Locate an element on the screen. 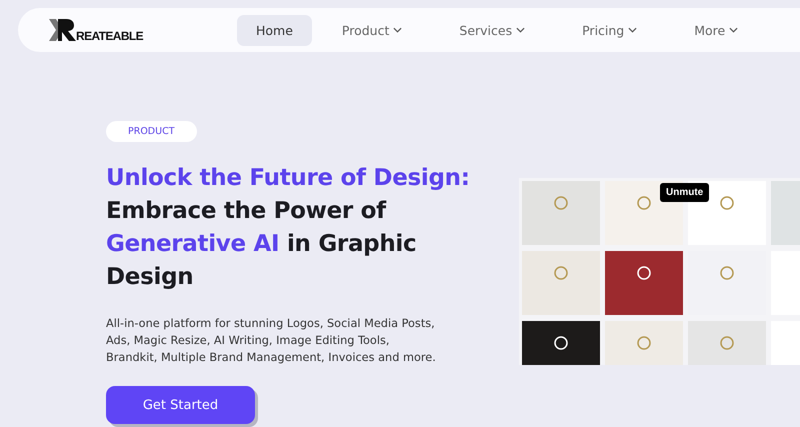  description: All-in-one platform for stunning Logos, Social Media Posts, Ads, Magic Resize, AI Writing, Image Editing Tools, Brandkit, Multiple Brand Management, Invoices and more. is located at coordinates (271, 341).